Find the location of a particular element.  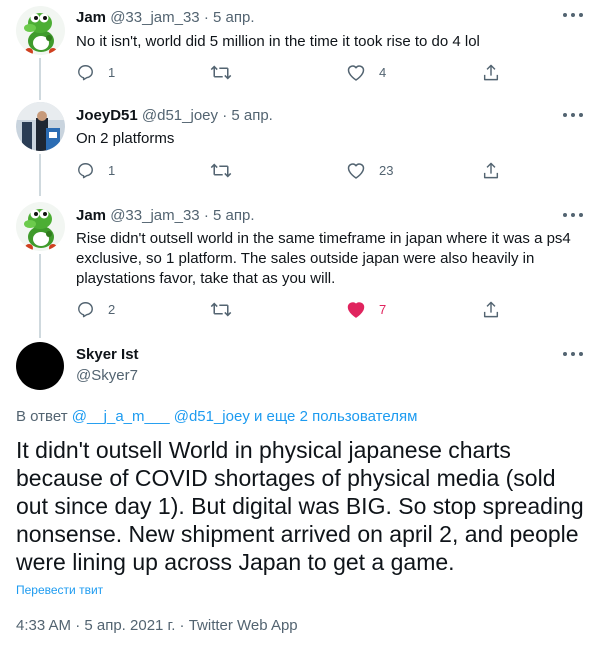

like-button: 7 is located at coordinates (366, 309).